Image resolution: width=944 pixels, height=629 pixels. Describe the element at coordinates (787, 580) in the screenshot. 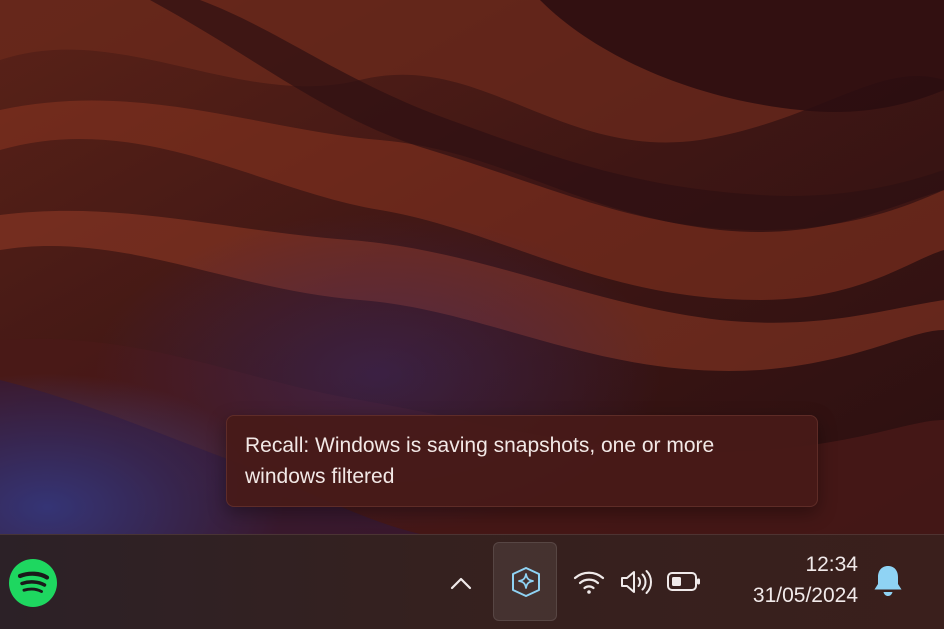

I see `clock-button: 12:34 31/05/2024` at that location.